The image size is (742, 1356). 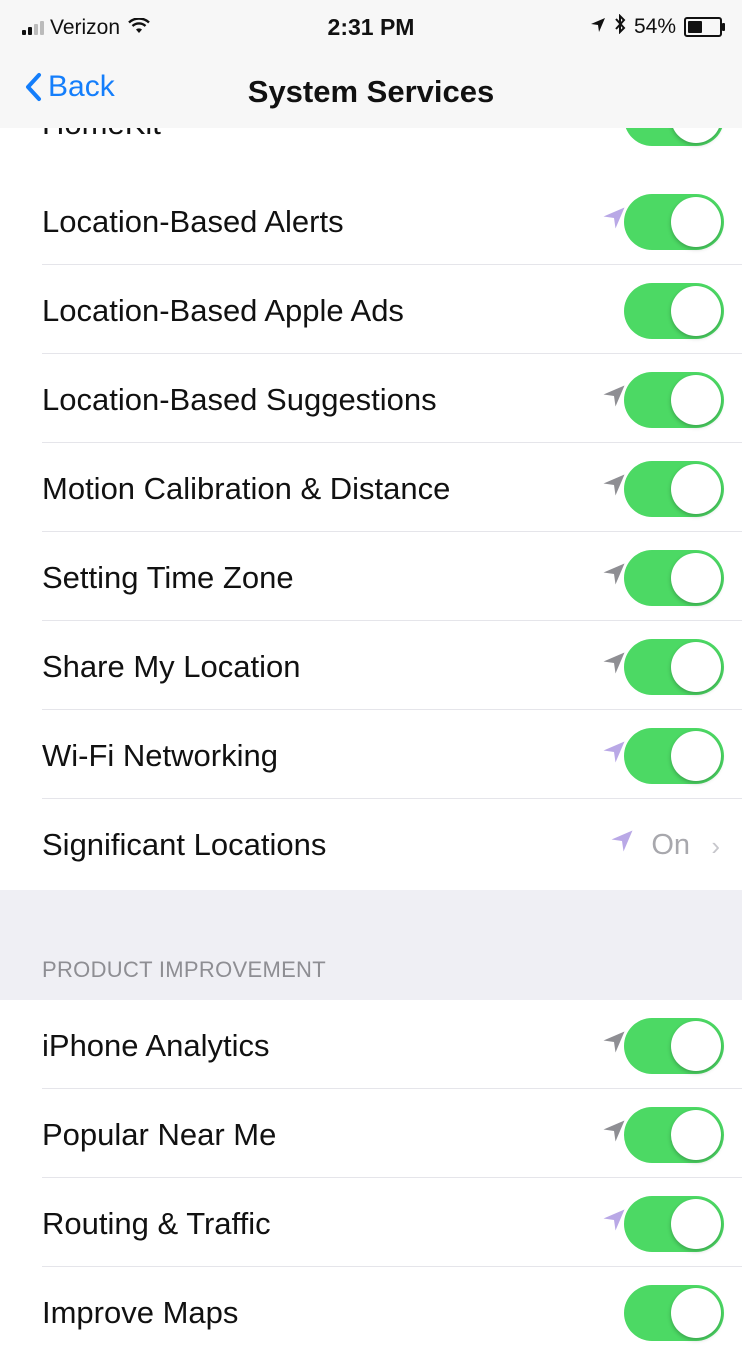 What do you see at coordinates (223, 310) in the screenshot?
I see `row-label: Location-Based Apple Ads` at bounding box center [223, 310].